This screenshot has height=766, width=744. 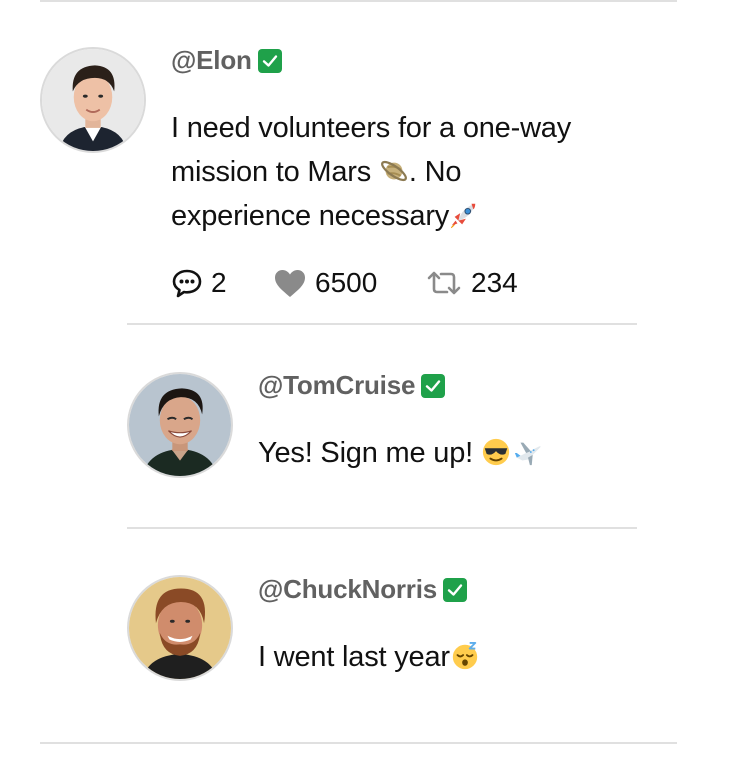 I want to click on sunglasses-face-emoji, so click(x=496, y=452).